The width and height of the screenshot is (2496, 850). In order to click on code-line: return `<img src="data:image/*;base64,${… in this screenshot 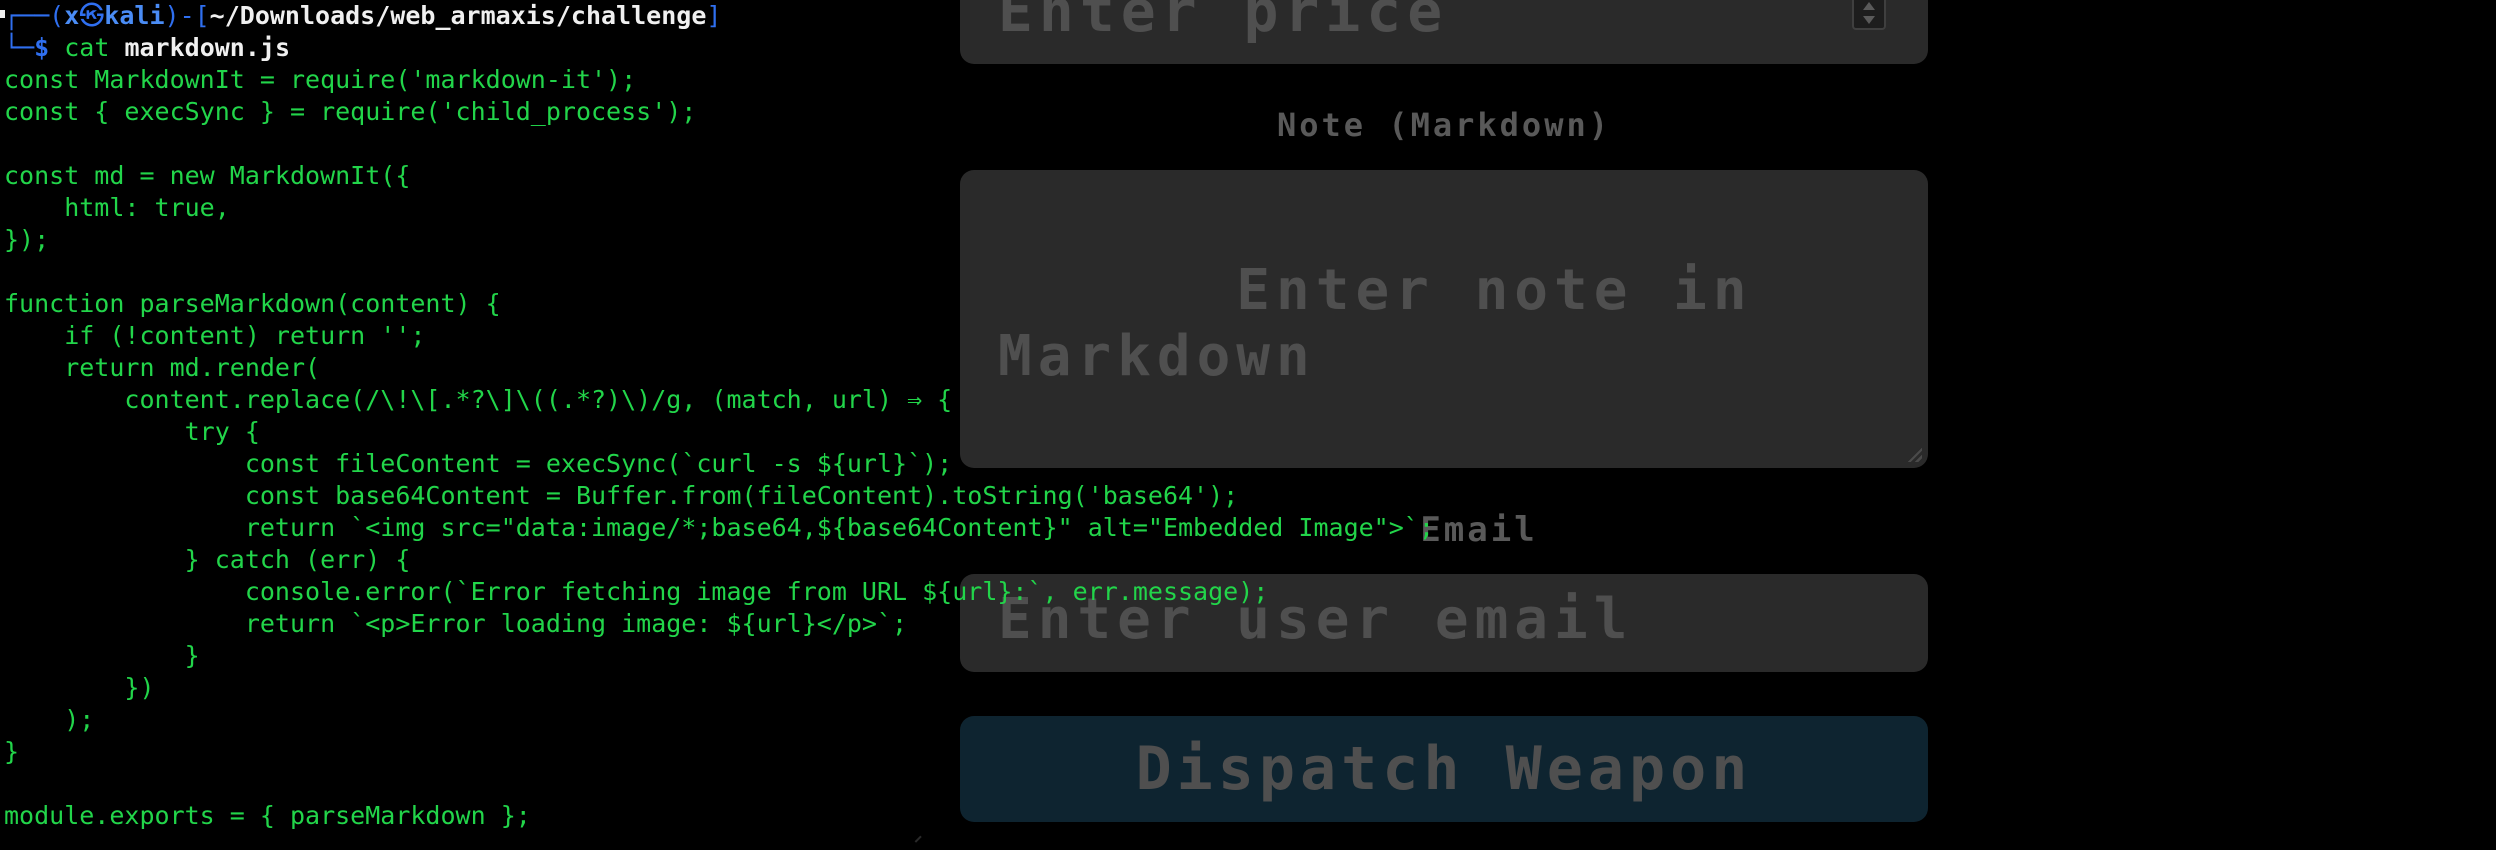, I will do `click(719, 527)`.